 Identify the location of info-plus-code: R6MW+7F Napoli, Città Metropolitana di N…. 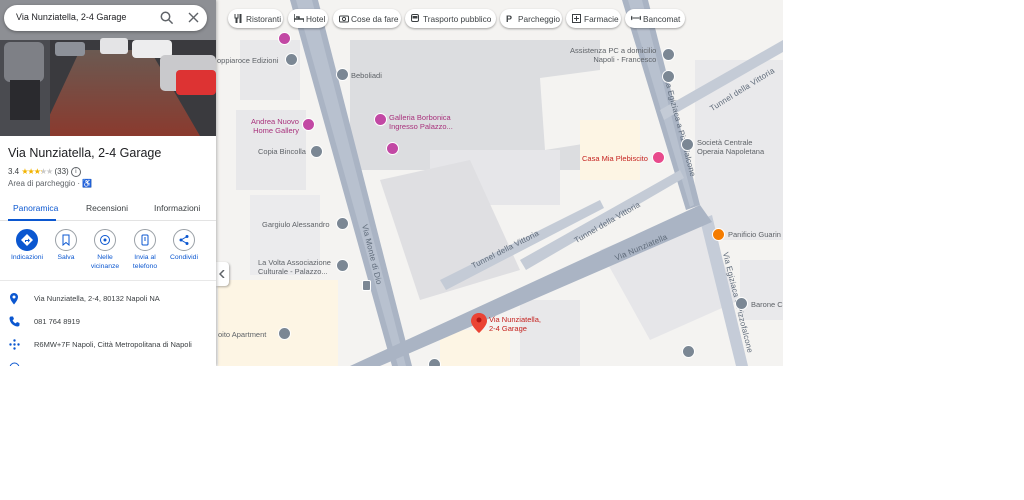
(108, 345).